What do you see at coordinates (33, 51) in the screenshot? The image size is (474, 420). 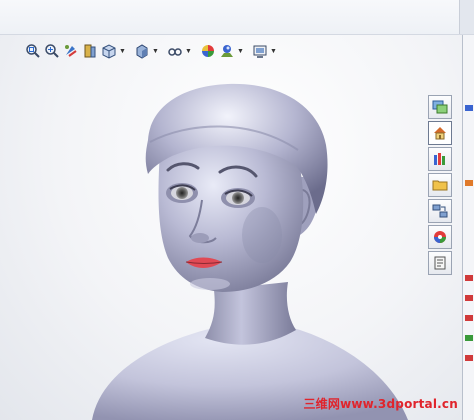 I see `zoom-to-fit-icon` at bounding box center [33, 51].